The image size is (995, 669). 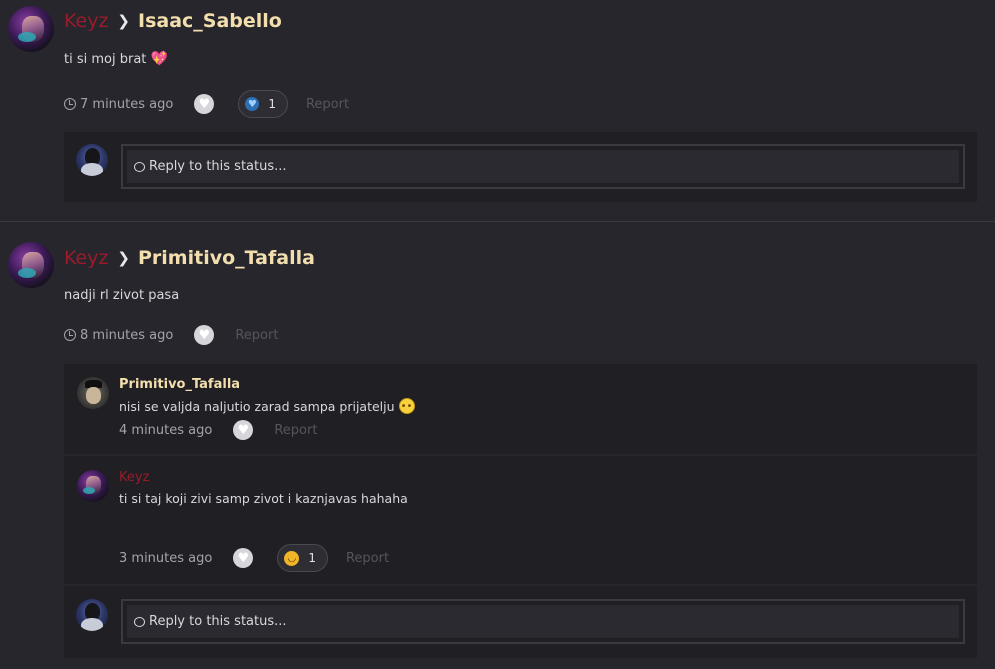 What do you see at coordinates (126, 335) in the screenshot?
I see `timestamp: 8 minutes ago` at bounding box center [126, 335].